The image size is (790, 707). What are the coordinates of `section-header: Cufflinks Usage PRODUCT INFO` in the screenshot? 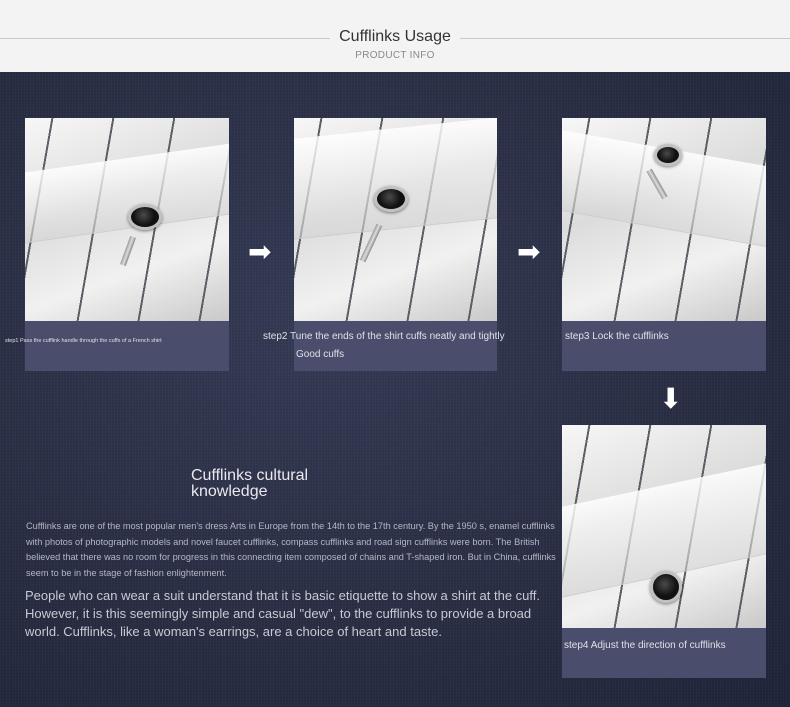 It's located at (395, 36).